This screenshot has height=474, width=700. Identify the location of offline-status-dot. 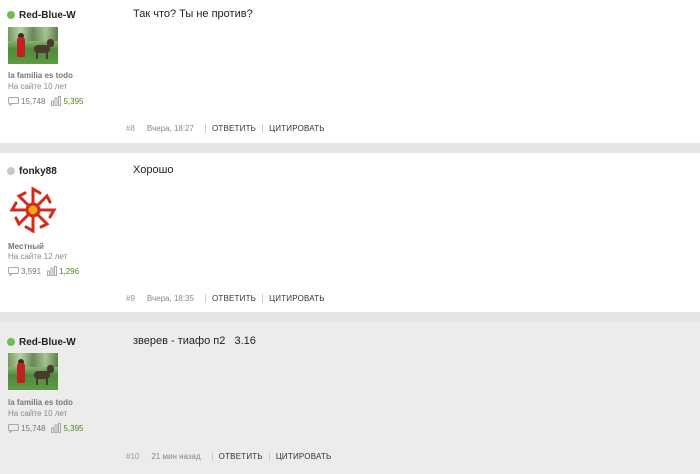
(11, 171).